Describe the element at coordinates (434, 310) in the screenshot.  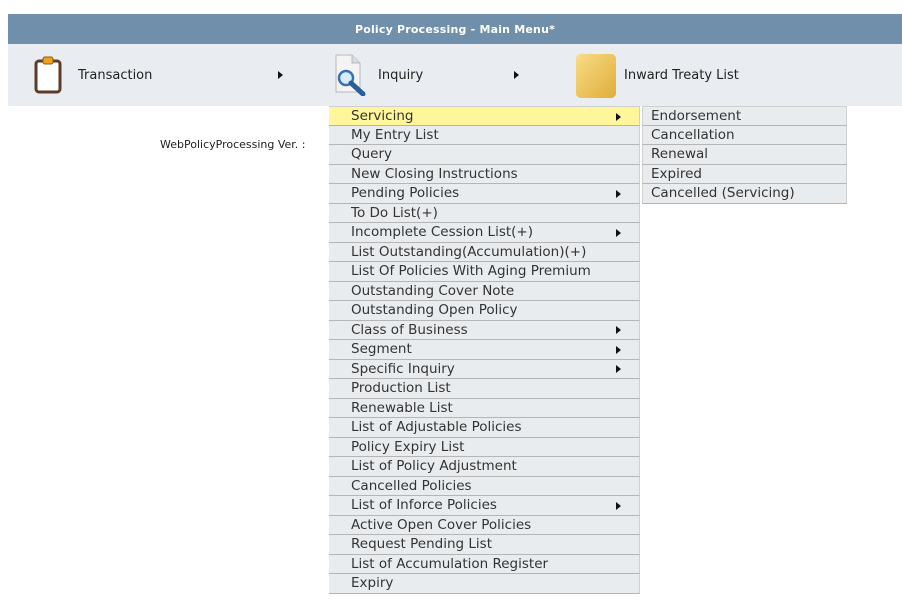
I see `menu-item-label: Outstanding Open Policy` at that location.